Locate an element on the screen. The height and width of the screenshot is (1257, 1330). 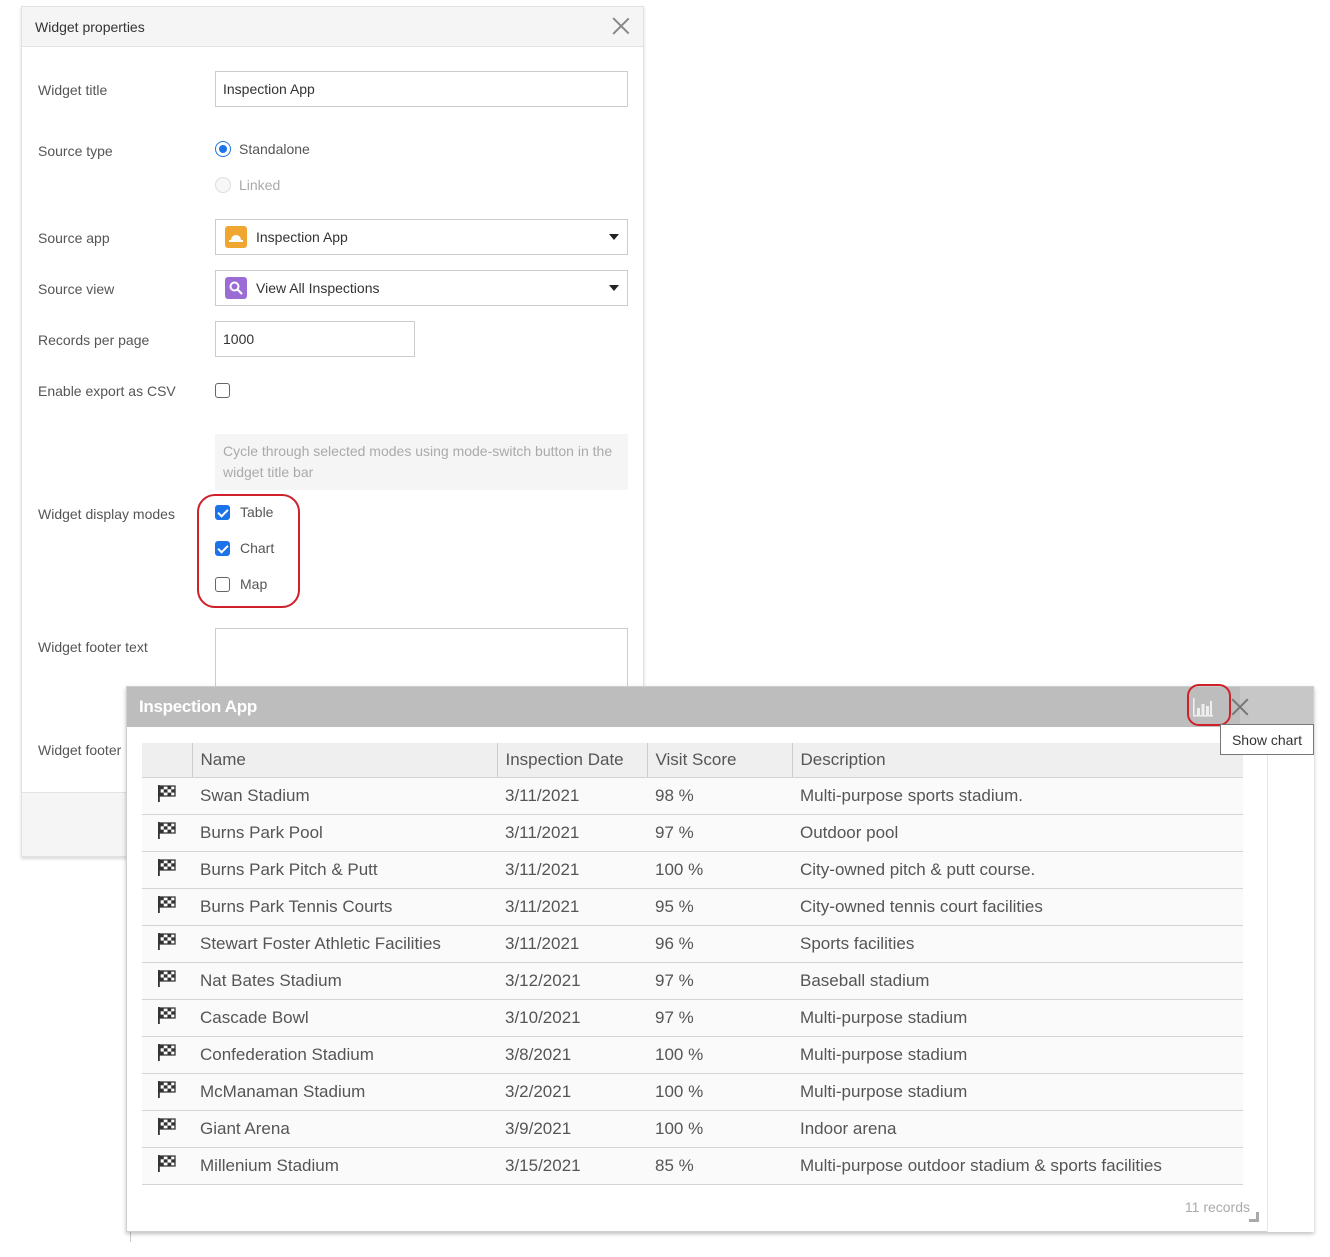
cell-name: Burns Park Tennis Courts is located at coordinates (344, 907).